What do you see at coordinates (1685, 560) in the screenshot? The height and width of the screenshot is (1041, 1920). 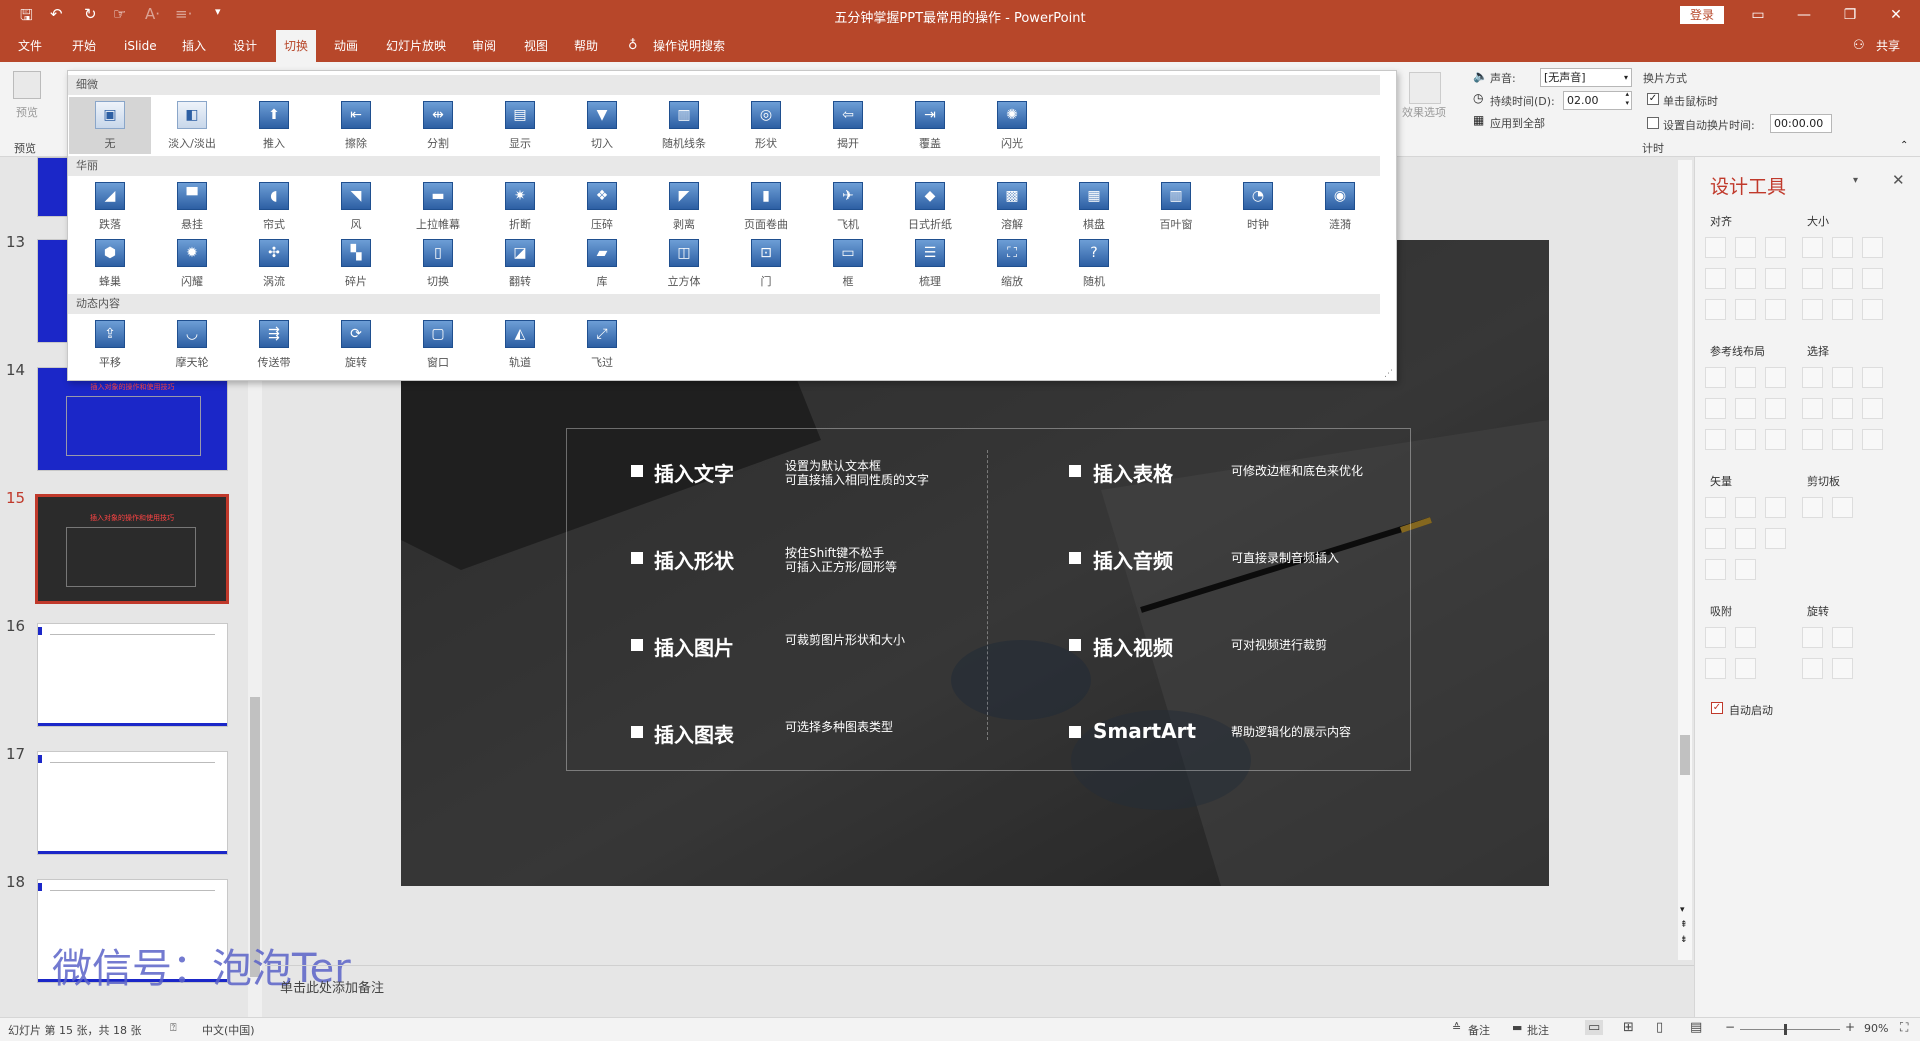 I see `slide-scrollbar: ▾ ⇞ ⇟` at bounding box center [1685, 560].